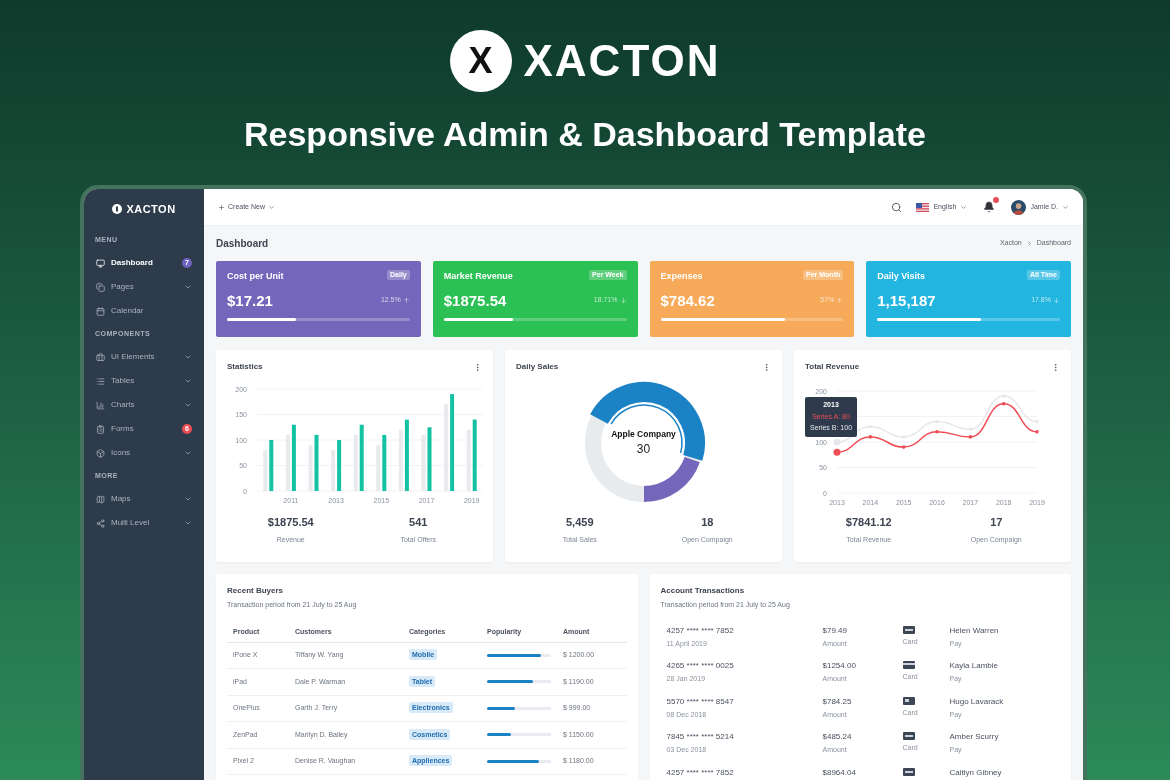 This screenshot has width=1170, height=780. I want to click on sidebar-item: Maps, so click(144, 499).